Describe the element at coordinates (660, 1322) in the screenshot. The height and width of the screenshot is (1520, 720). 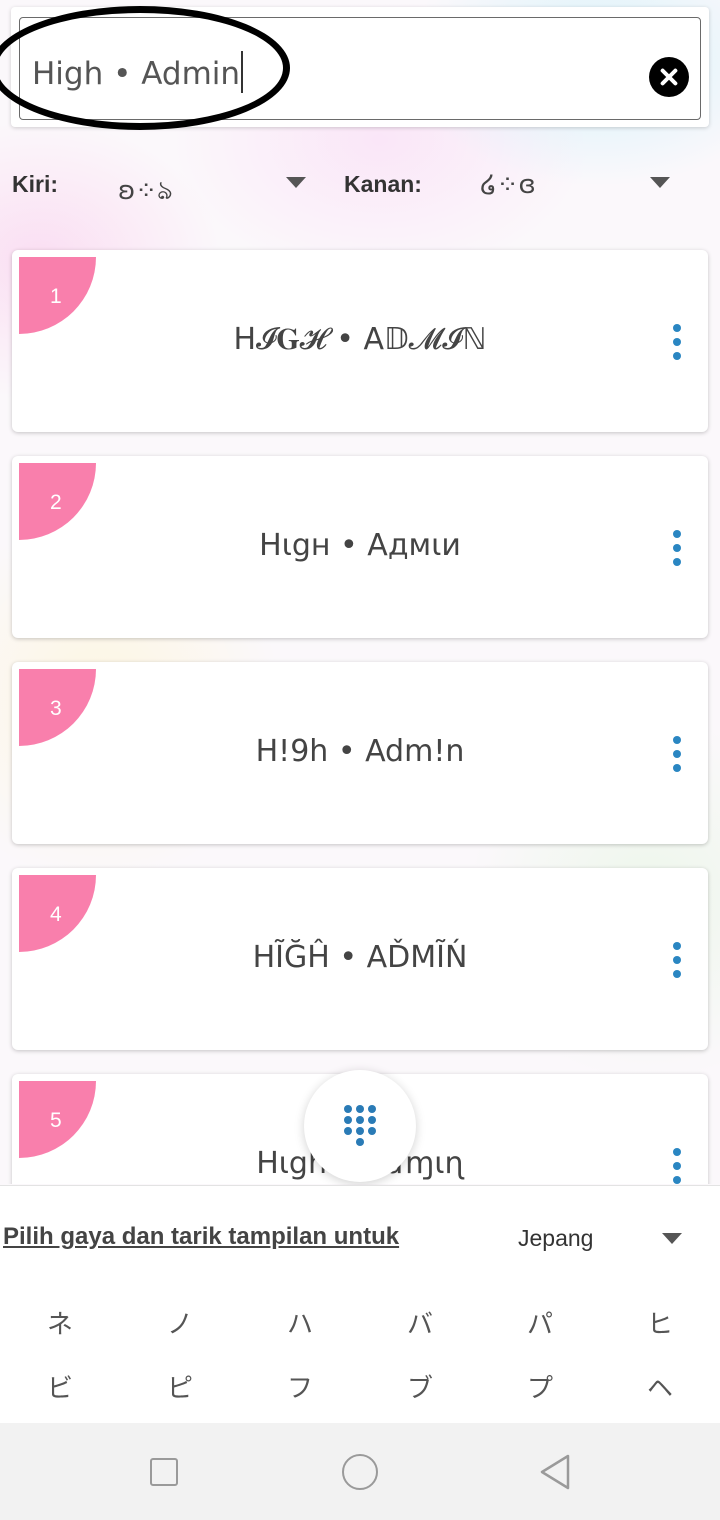
I see `kana-key: ヒ` at that location.